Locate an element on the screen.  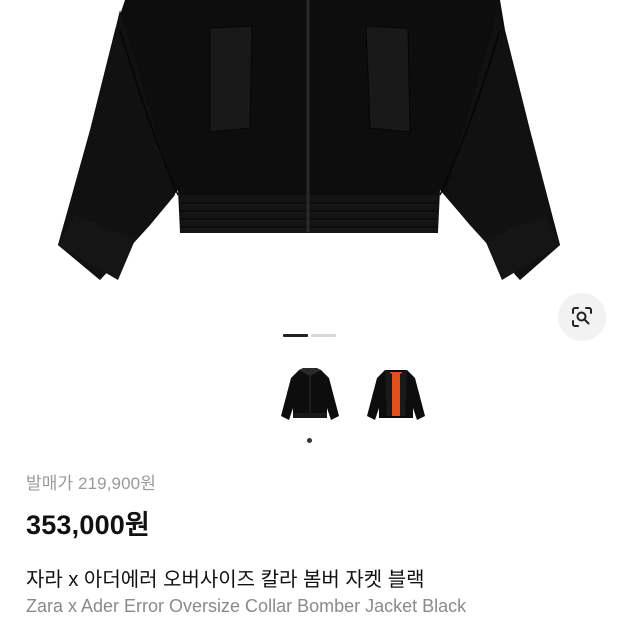
image-search-button is located at coordinates (582, 317).